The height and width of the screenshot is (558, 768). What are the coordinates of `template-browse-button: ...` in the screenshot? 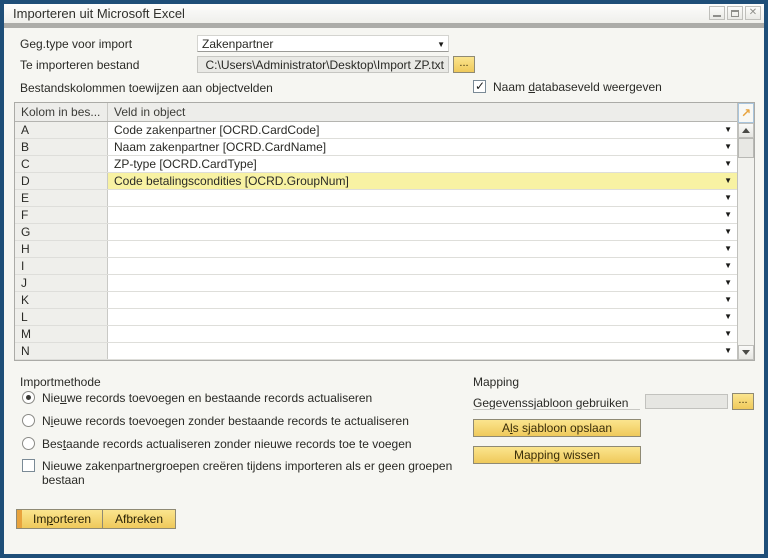 It's located at (743, 401).